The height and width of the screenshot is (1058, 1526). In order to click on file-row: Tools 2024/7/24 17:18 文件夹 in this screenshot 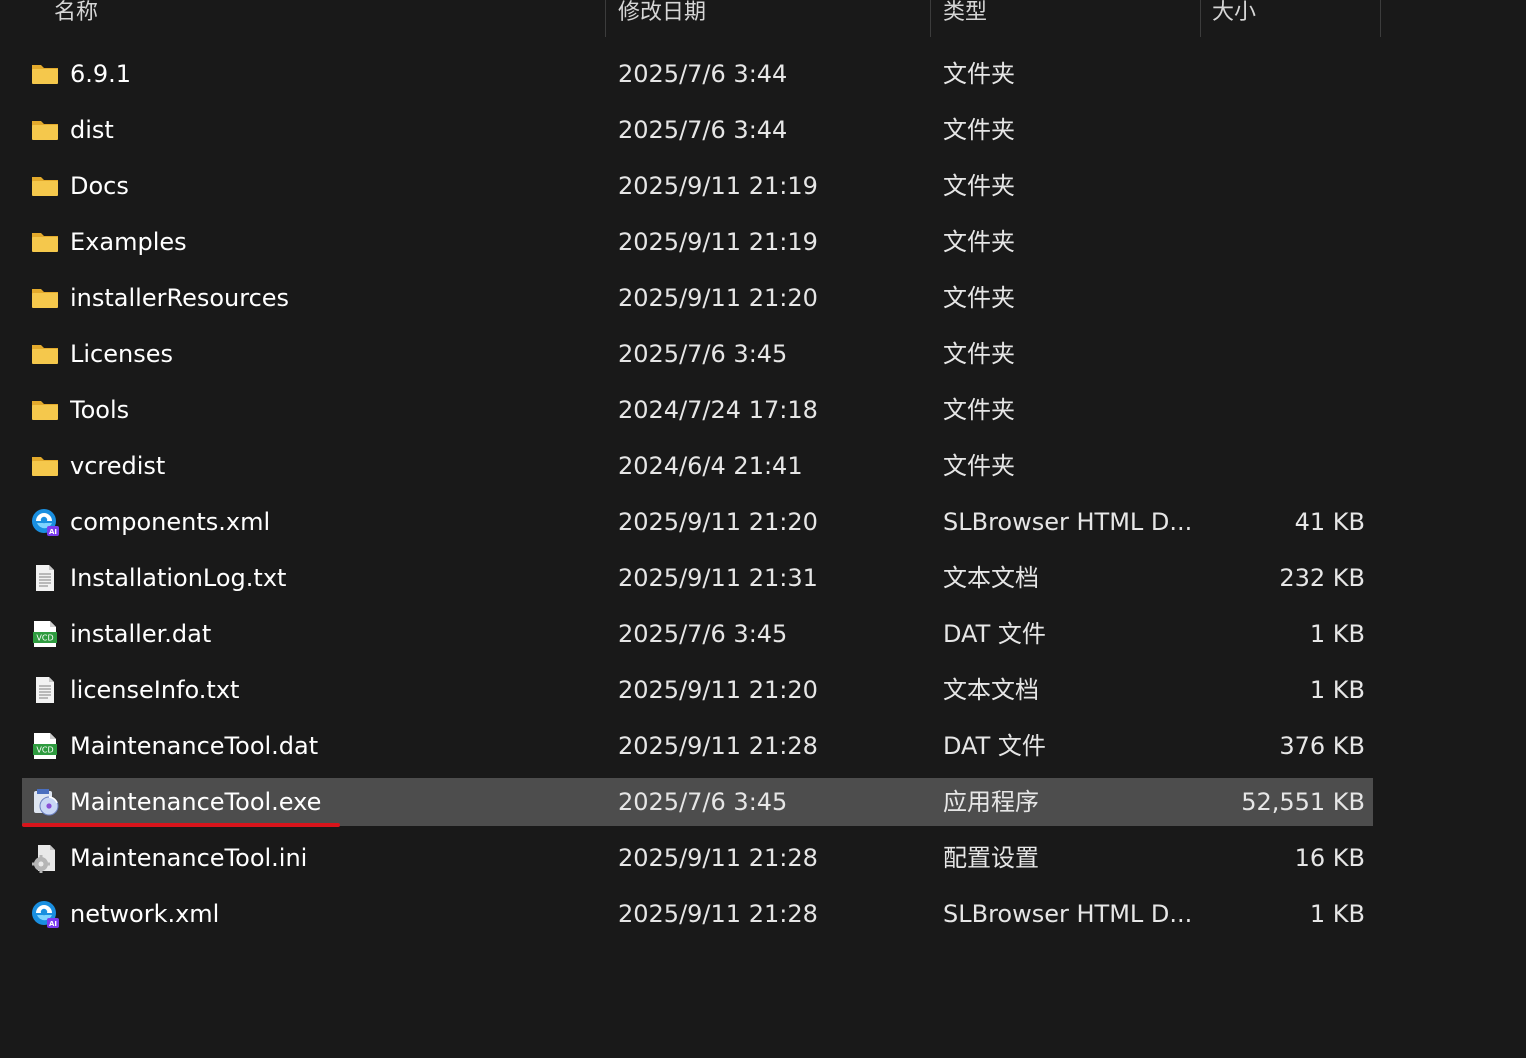, I will do `click(697, 410)`.